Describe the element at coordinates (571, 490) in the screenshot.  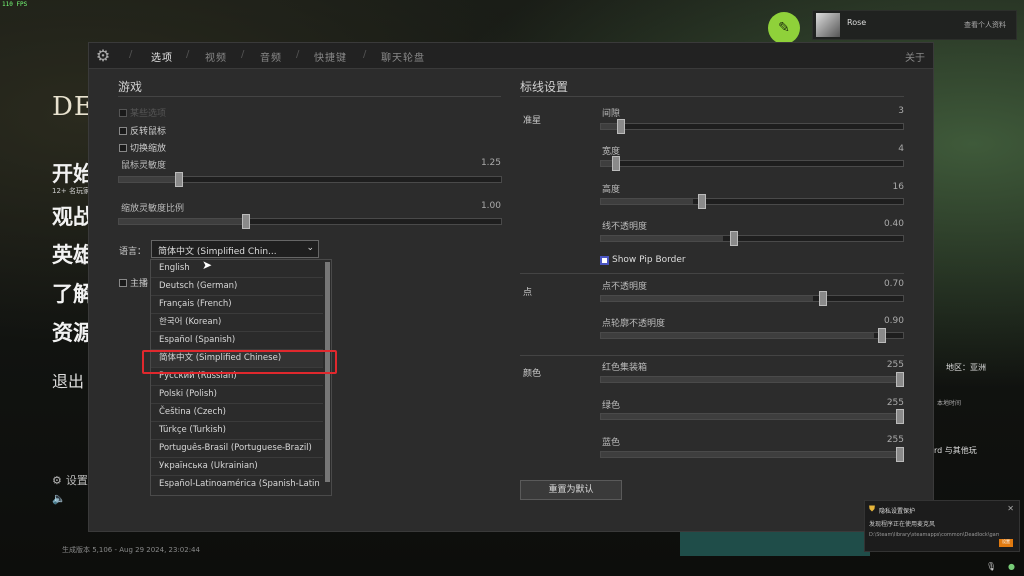
I see `reset-default-button: 重置为默认` at that location.